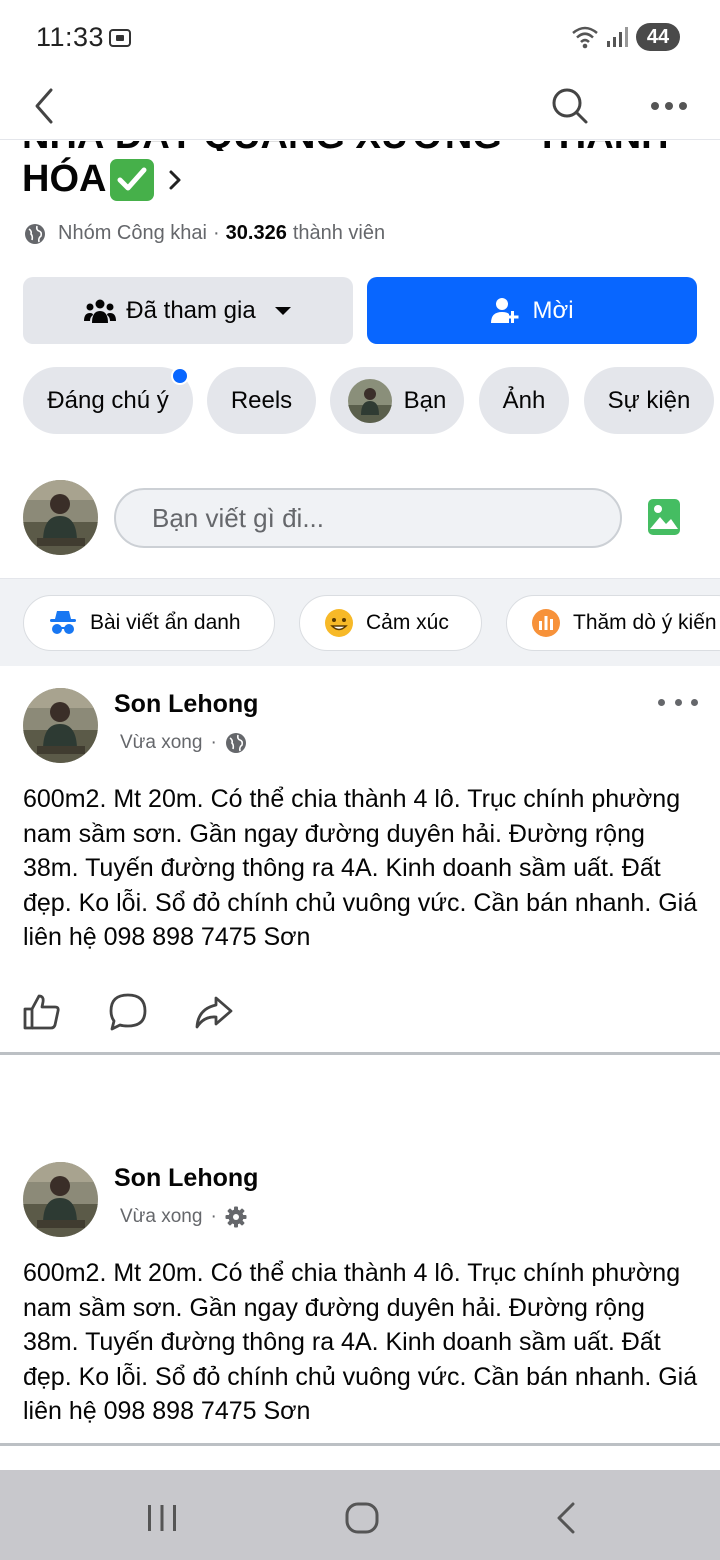 The height and width of the screenshot is (1560, 720). I want to click on tab-friends-label: Bạn, so click(425, 400).